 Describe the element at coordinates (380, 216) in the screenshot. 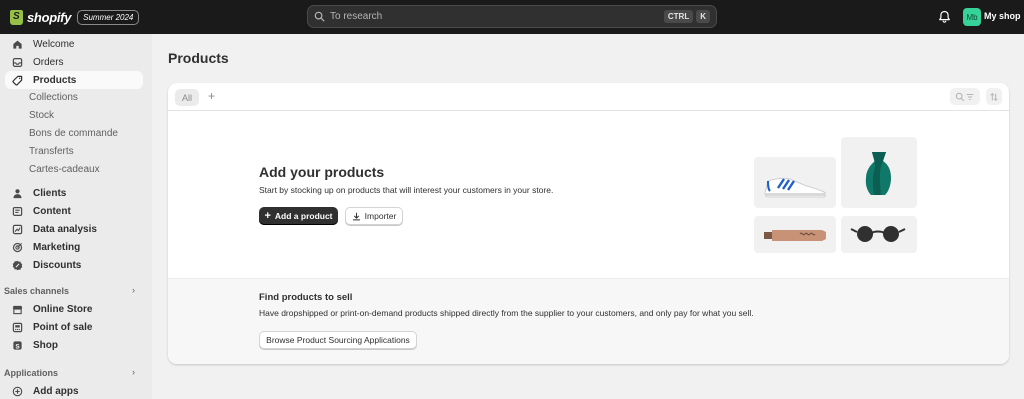

I see `import-label: Importer` at that location.